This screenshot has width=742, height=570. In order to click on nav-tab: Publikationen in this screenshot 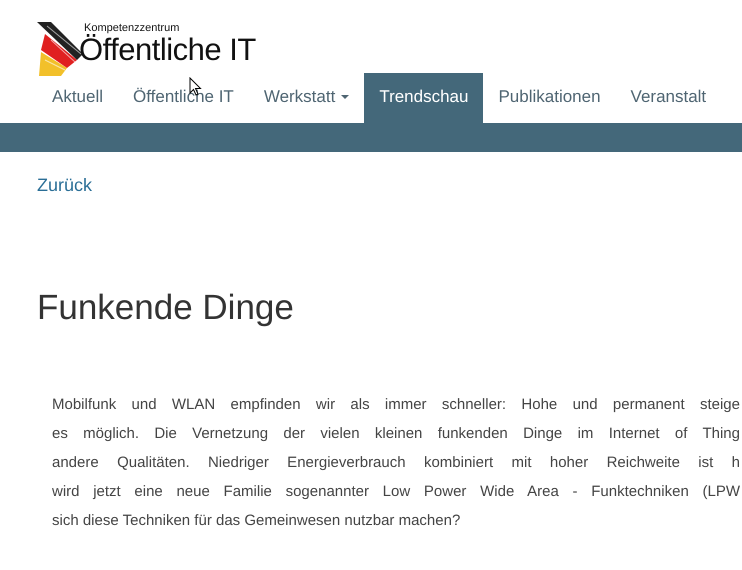, I will do `click(549, 98)`.